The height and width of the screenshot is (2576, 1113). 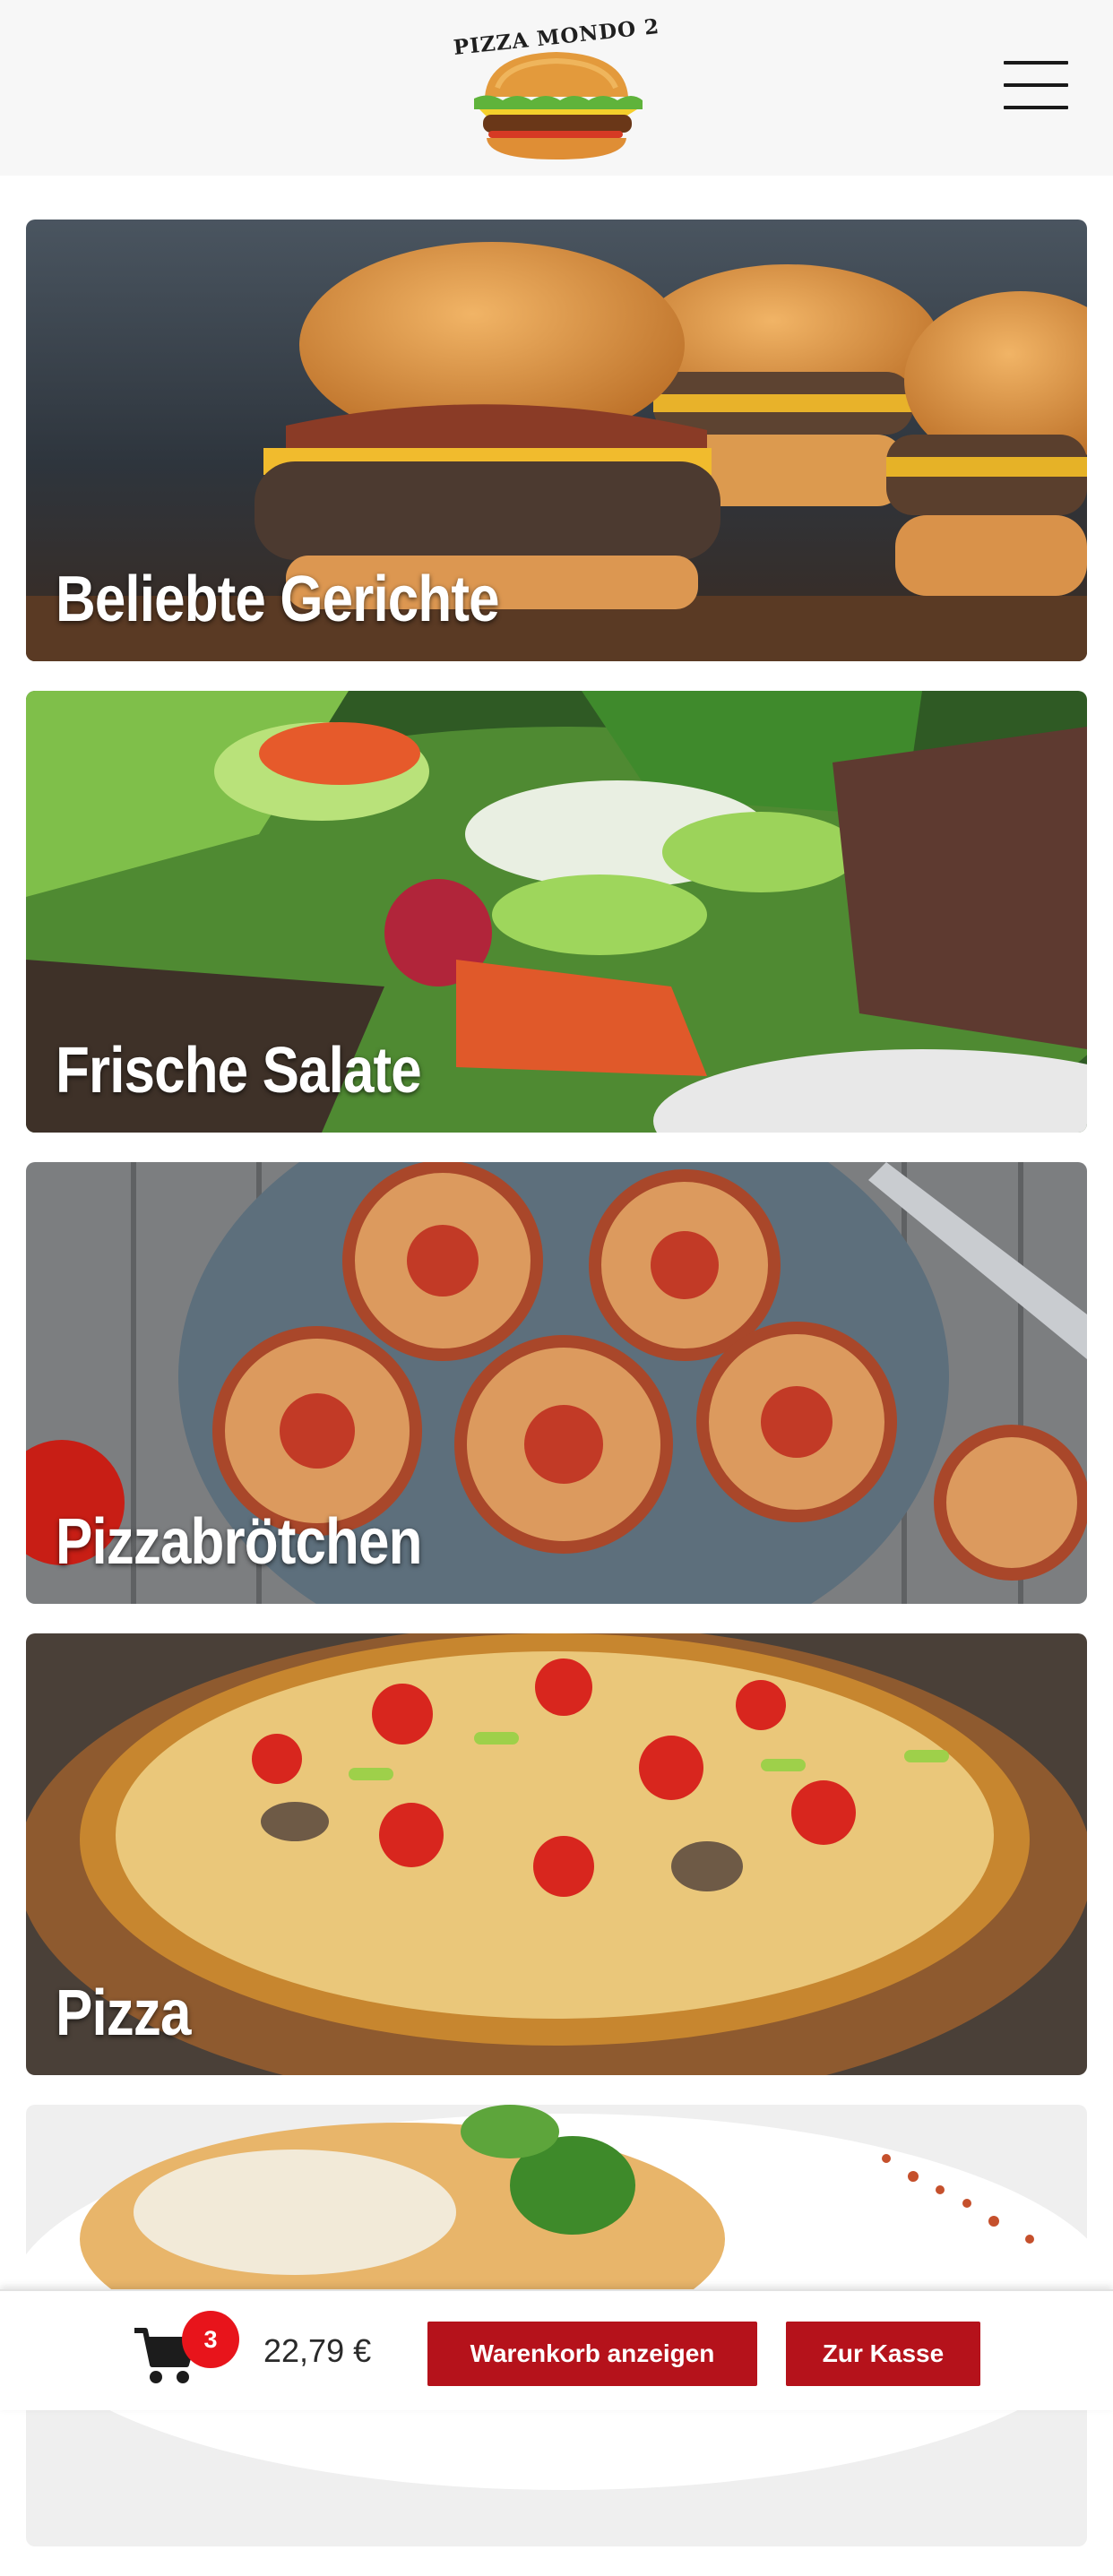 I want to click on cart-total: 22,79 €, so click(x=317, y=2351).